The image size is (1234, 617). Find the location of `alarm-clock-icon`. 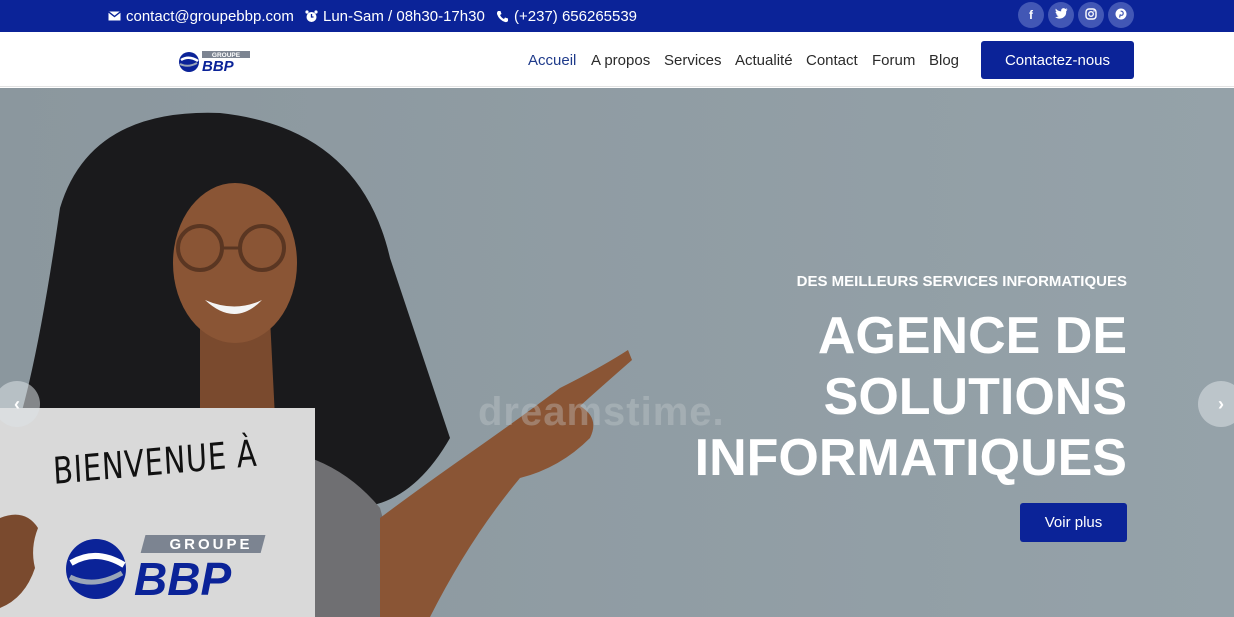

alarm-clock-icon is located at coordinates (311, 16).